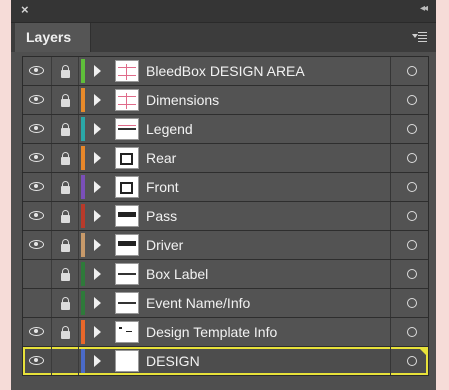 This screenshot has height=390, width=449. I want to click on layer-row: Box Label, so click(225, 274).